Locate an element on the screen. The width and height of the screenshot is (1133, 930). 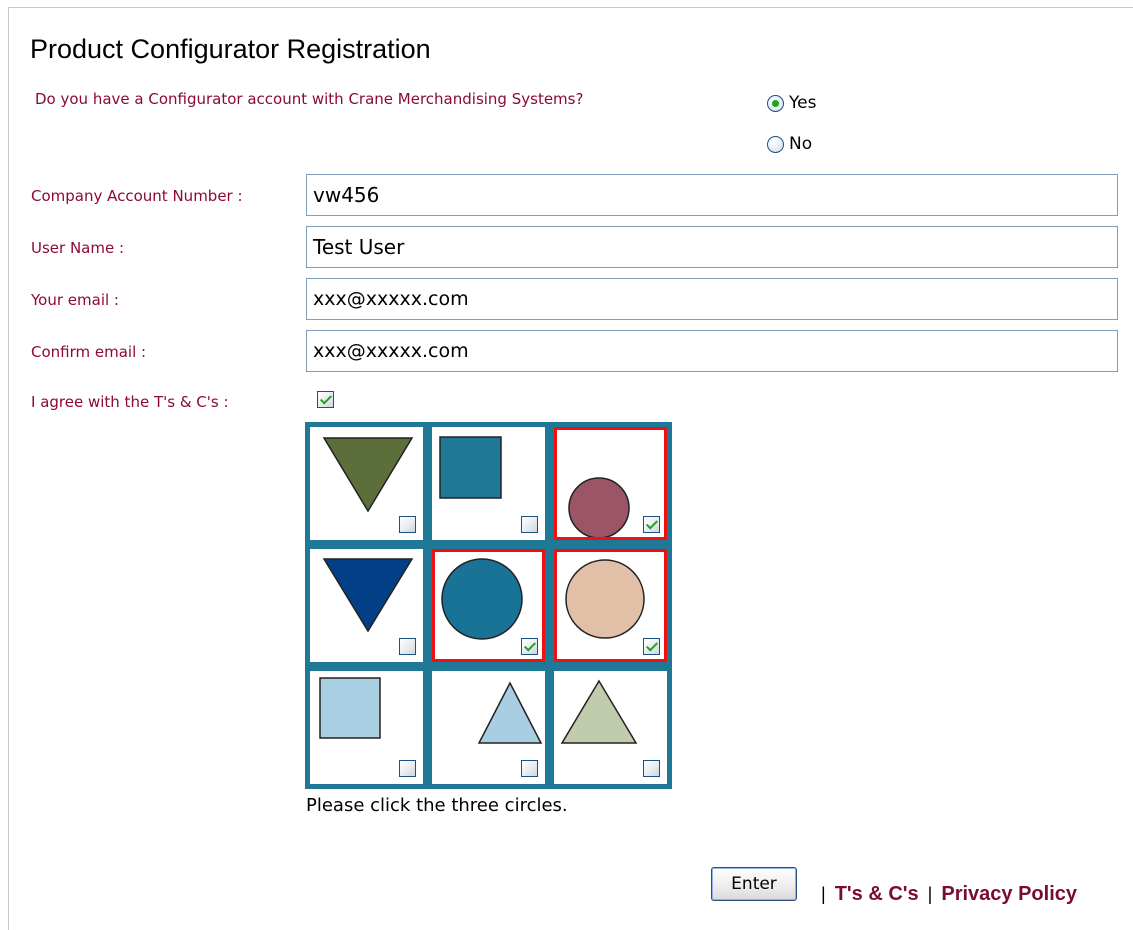
page-title: Product Configurator Registration is located at coordinates (230, 49).